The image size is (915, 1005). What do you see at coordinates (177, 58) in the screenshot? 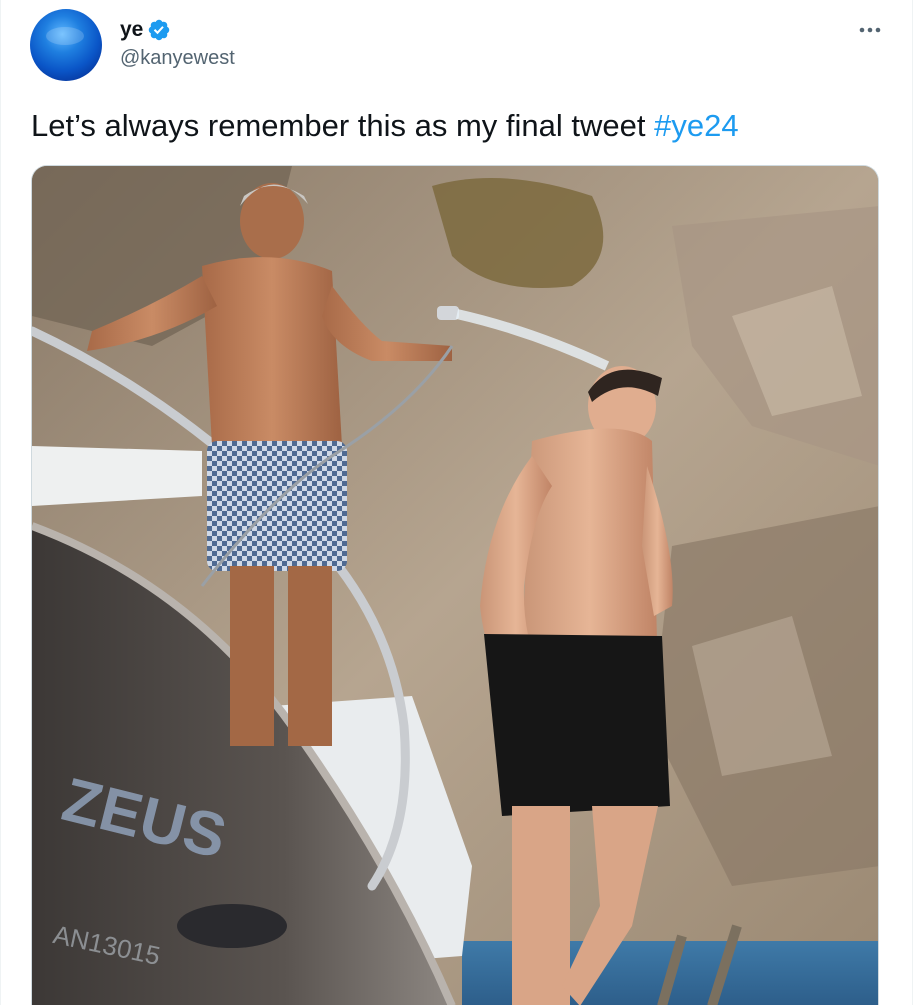
I see `author-handle: @kanyewest` at bounding box center [177, 58].